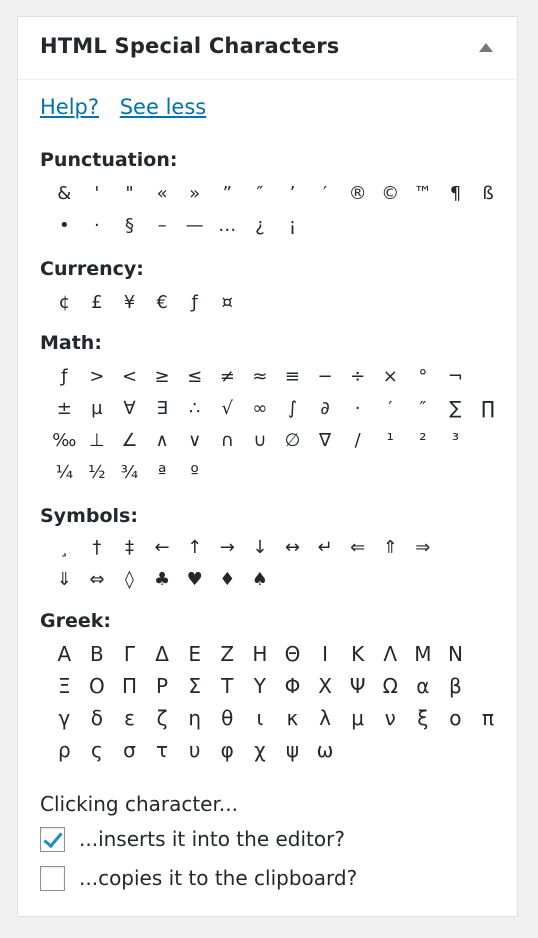 This screenshot has height=938, width=538. What do you see at coordinates (162, 226) in the screenshot?
I see `char-button: –` at bounding box center [162, 226].